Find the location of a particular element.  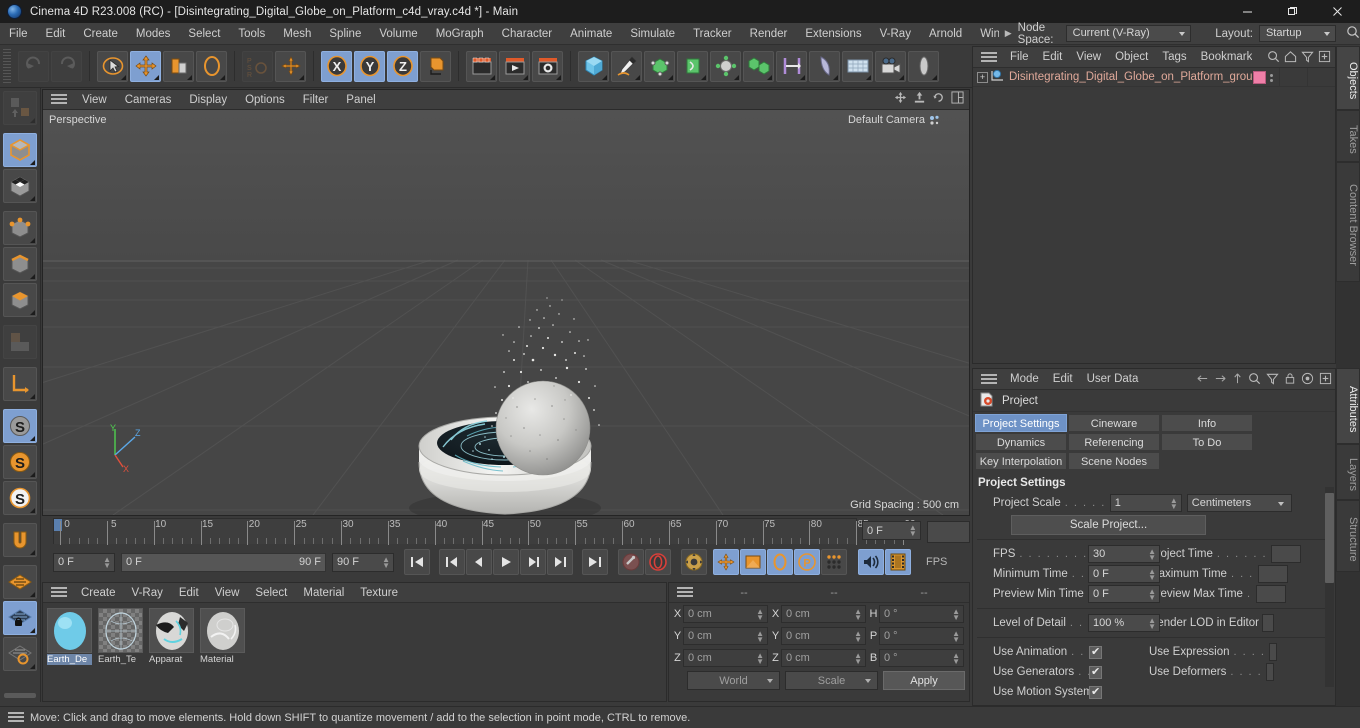

tab-key-interpolation: Key Interpolation is located at coordinates (1021, 461).